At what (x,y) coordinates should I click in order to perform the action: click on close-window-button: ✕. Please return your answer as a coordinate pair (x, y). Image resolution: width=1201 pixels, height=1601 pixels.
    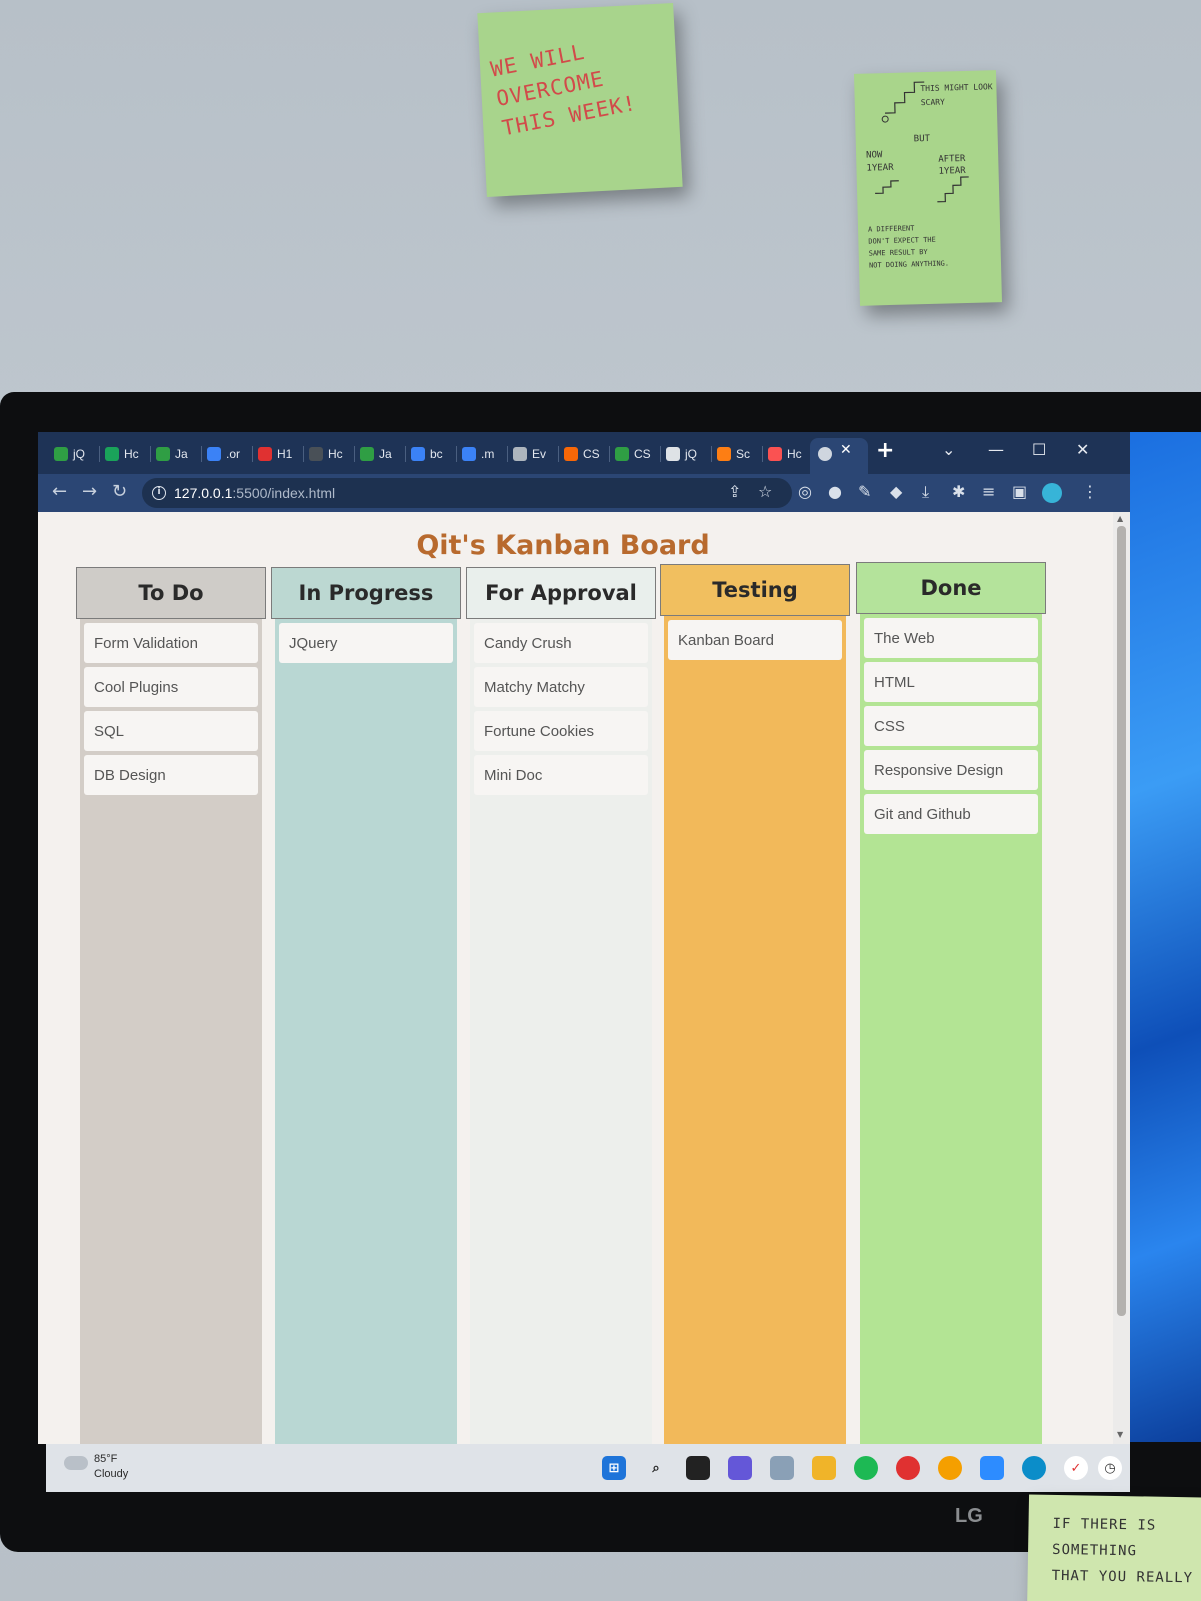
    Looking at the image, I should click on (1082, 449).